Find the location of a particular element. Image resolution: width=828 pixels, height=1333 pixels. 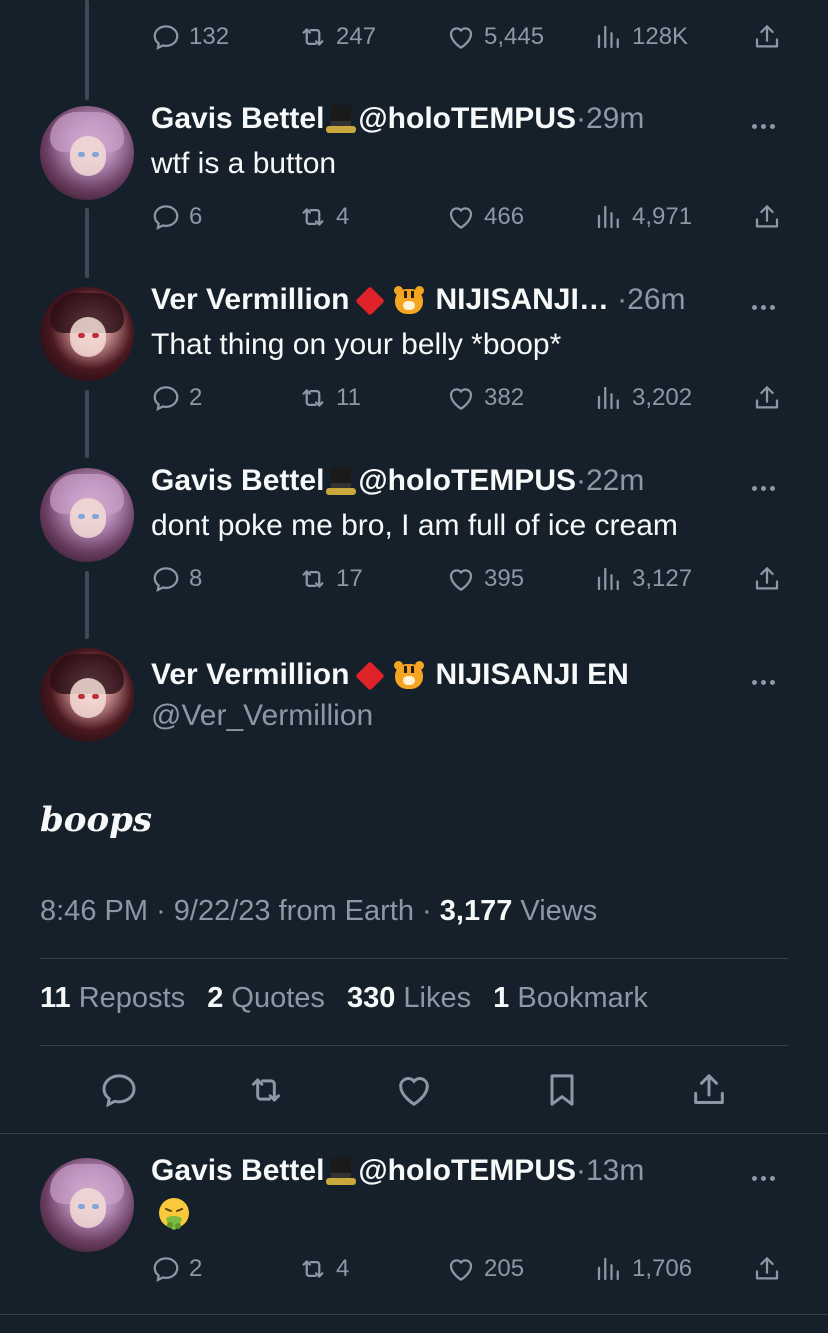

tweet-header: Gavis Bettel @holoTEMPUS·22m is located at coordinates (397, 481).